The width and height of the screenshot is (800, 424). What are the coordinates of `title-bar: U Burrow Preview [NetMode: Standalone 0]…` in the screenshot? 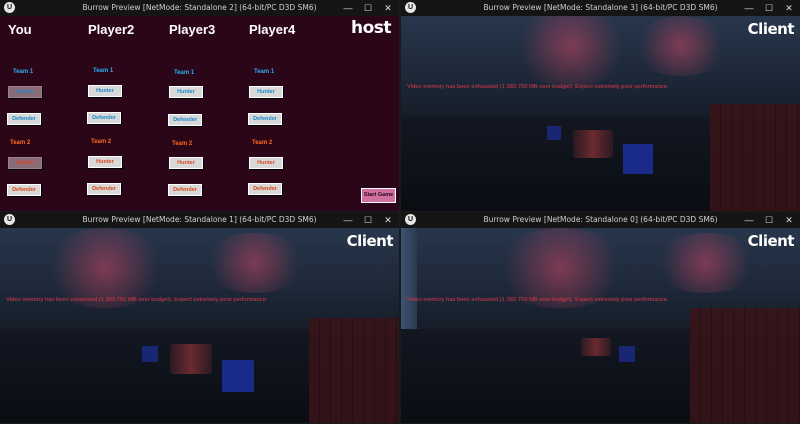 It's located at (600, 220).